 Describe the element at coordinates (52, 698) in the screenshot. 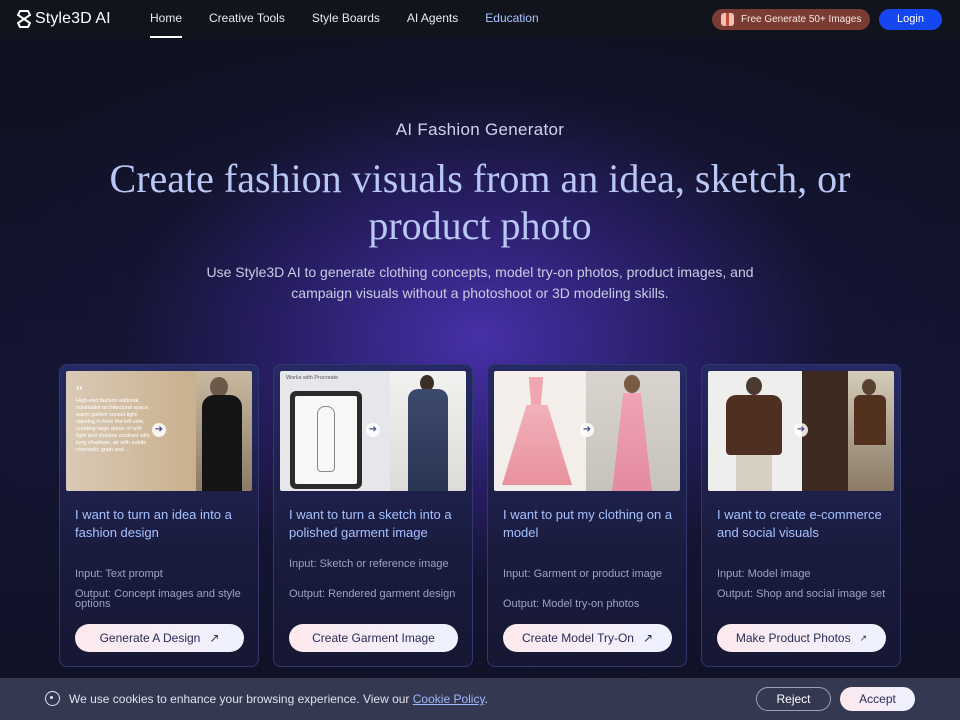

I see `cookie-icon` at that location.